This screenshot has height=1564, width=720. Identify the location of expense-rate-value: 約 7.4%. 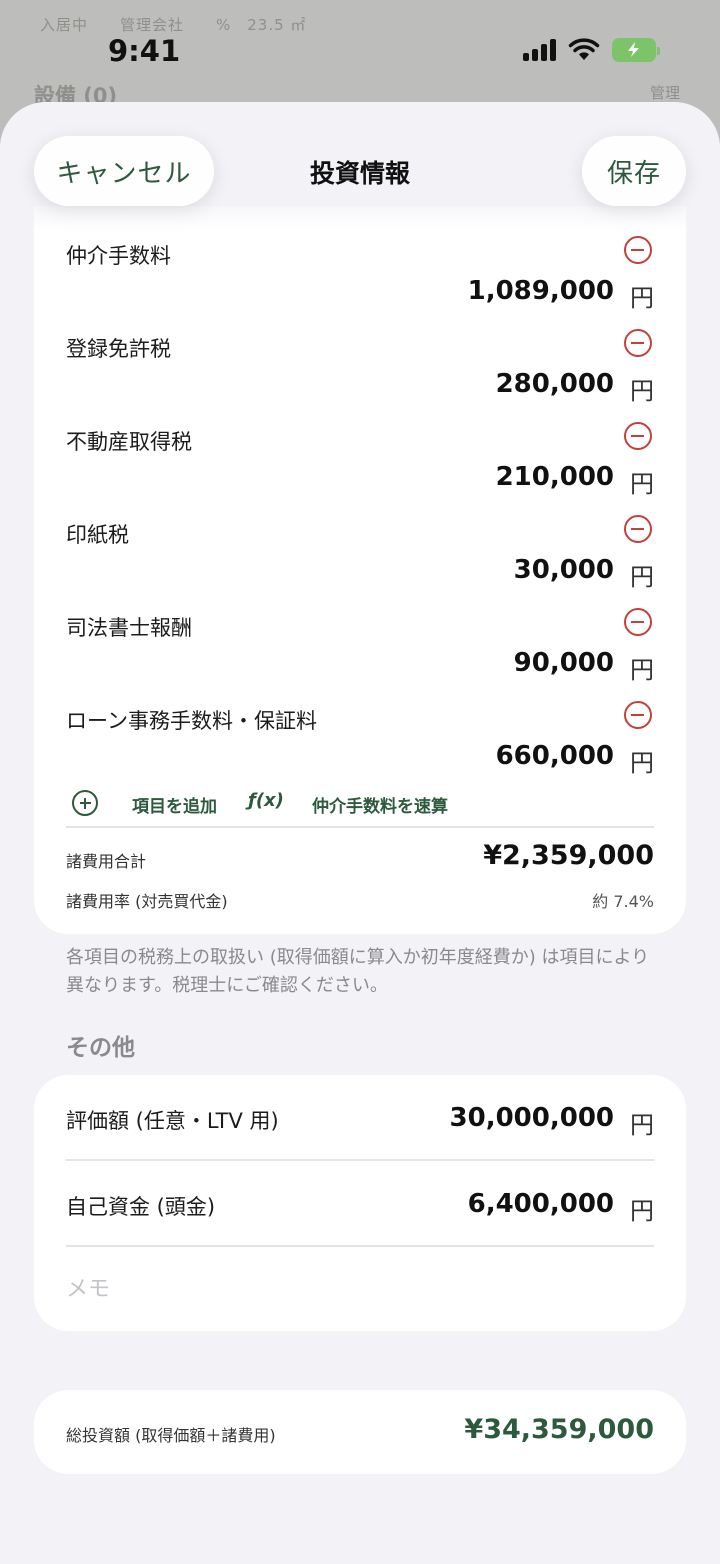
(623, 901).